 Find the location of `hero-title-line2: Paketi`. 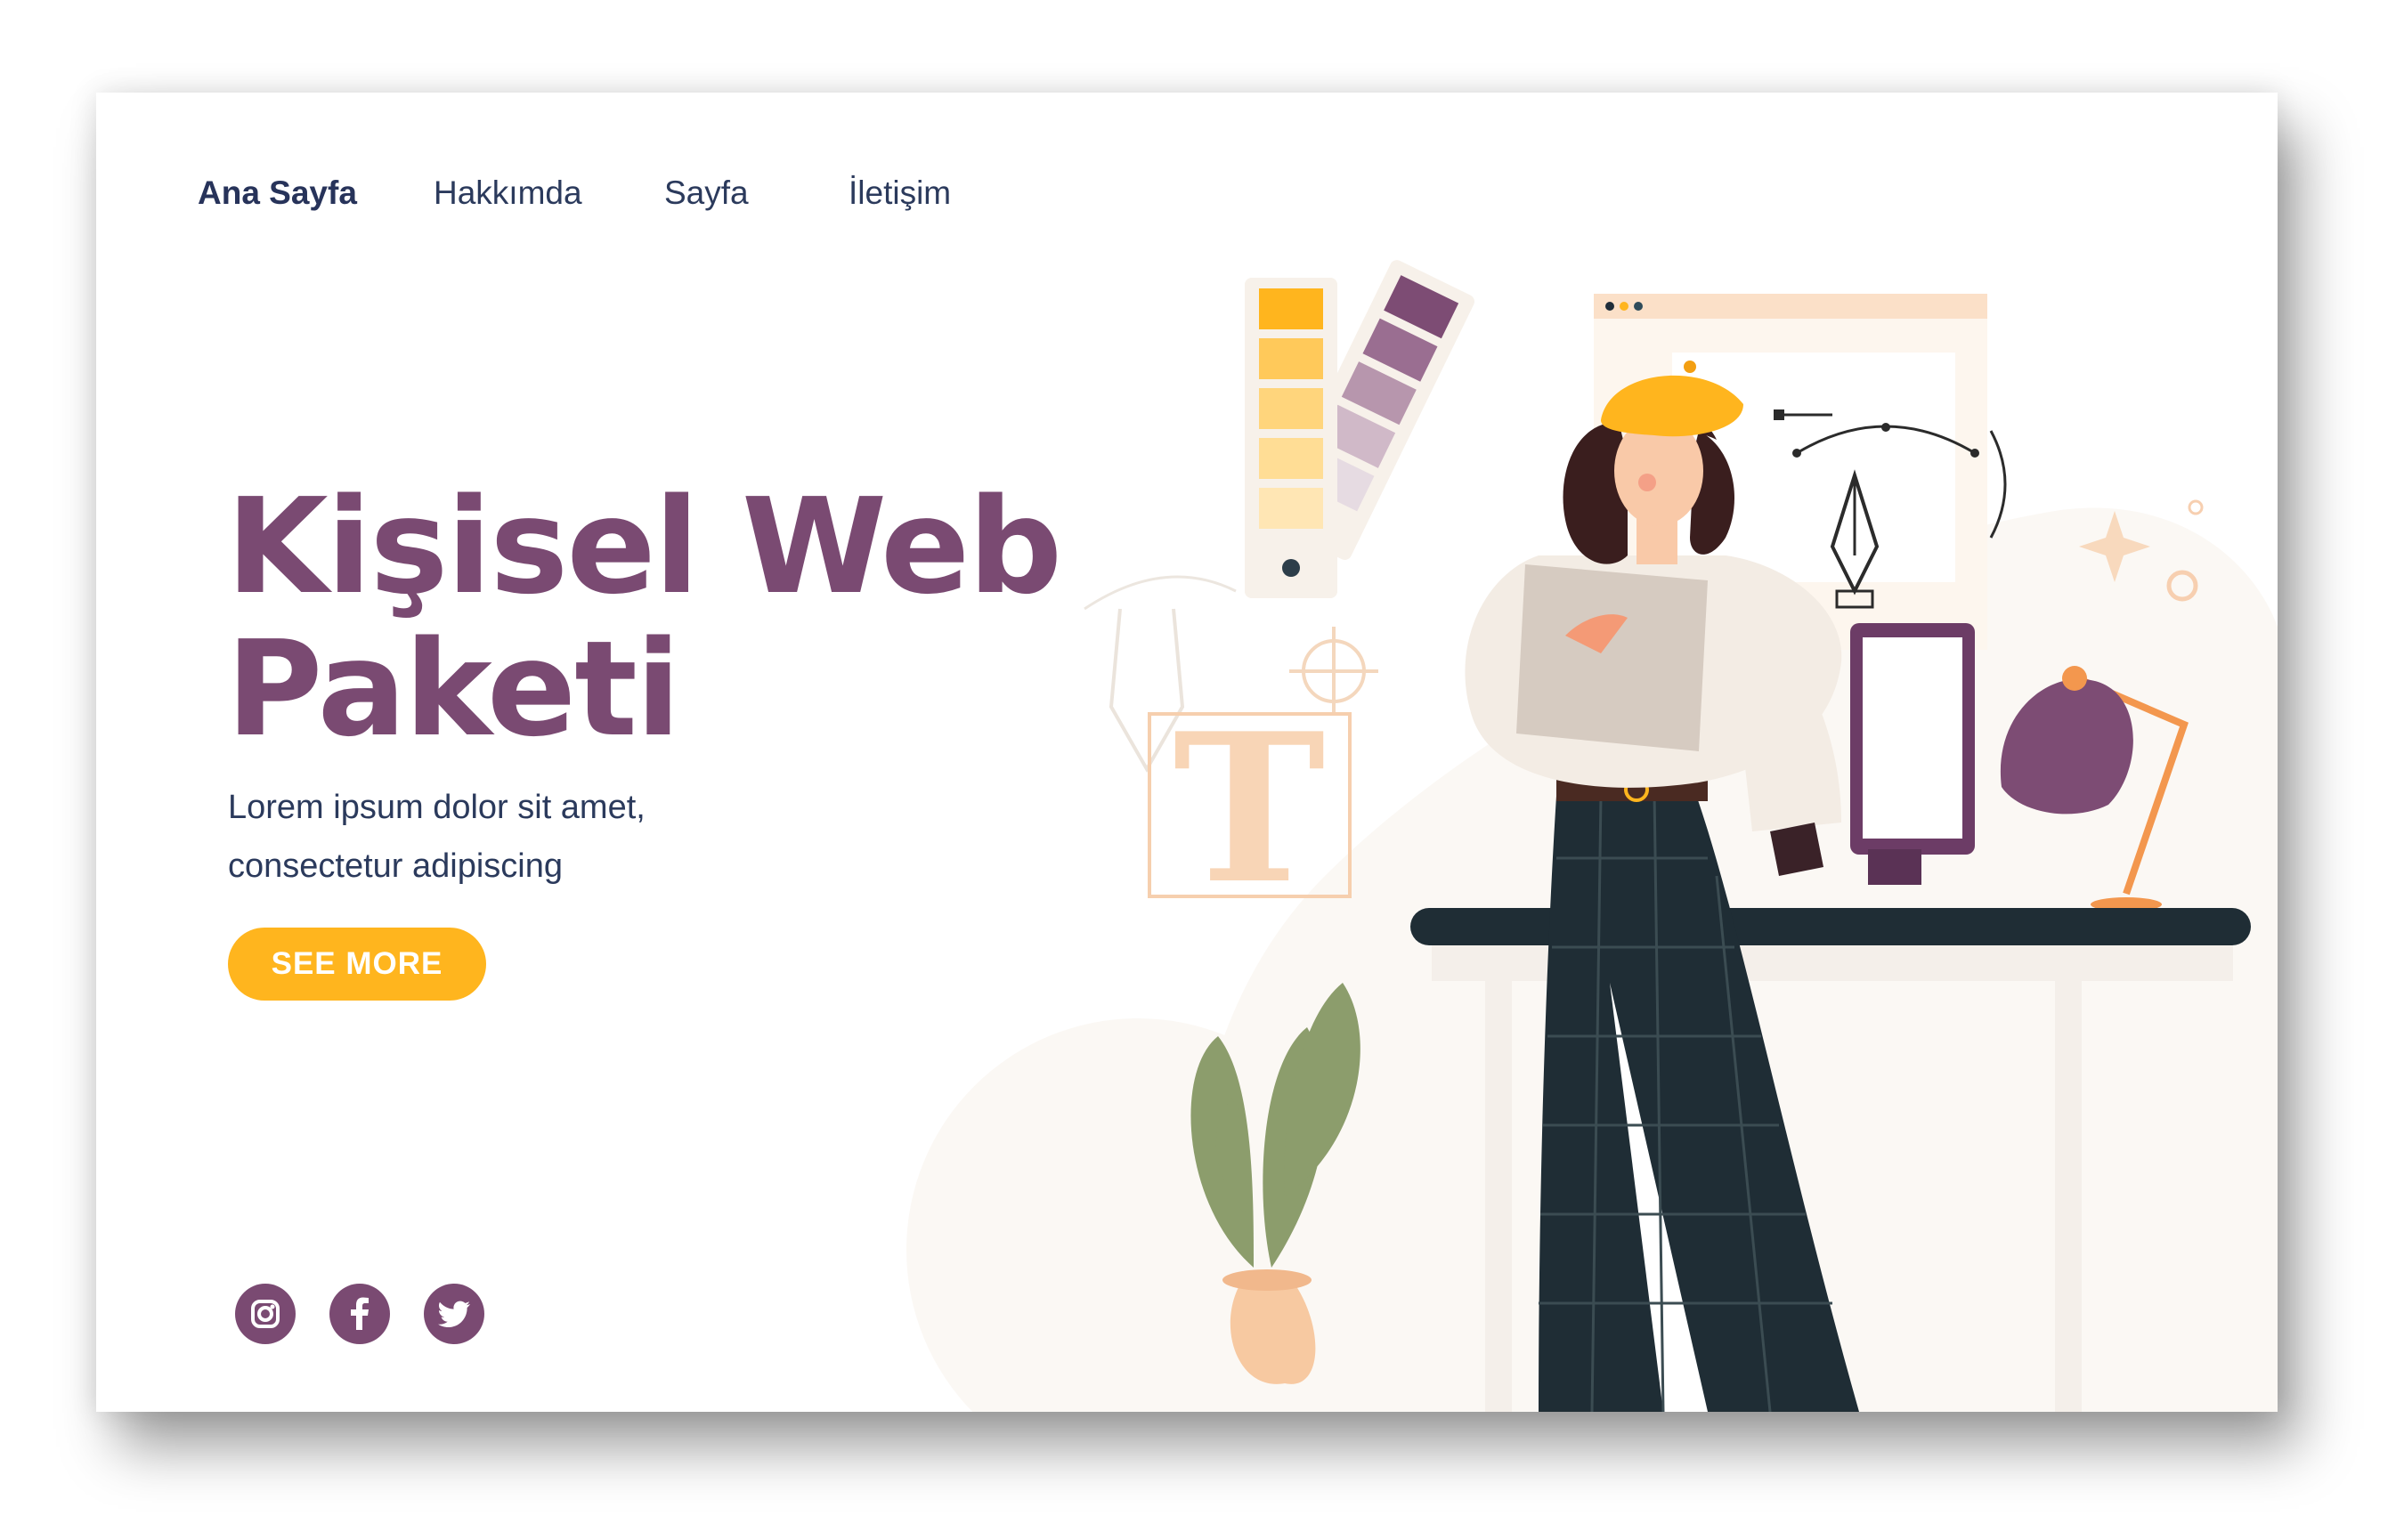

hero-title-line2: Paketi is located at coordinates (453, 689).